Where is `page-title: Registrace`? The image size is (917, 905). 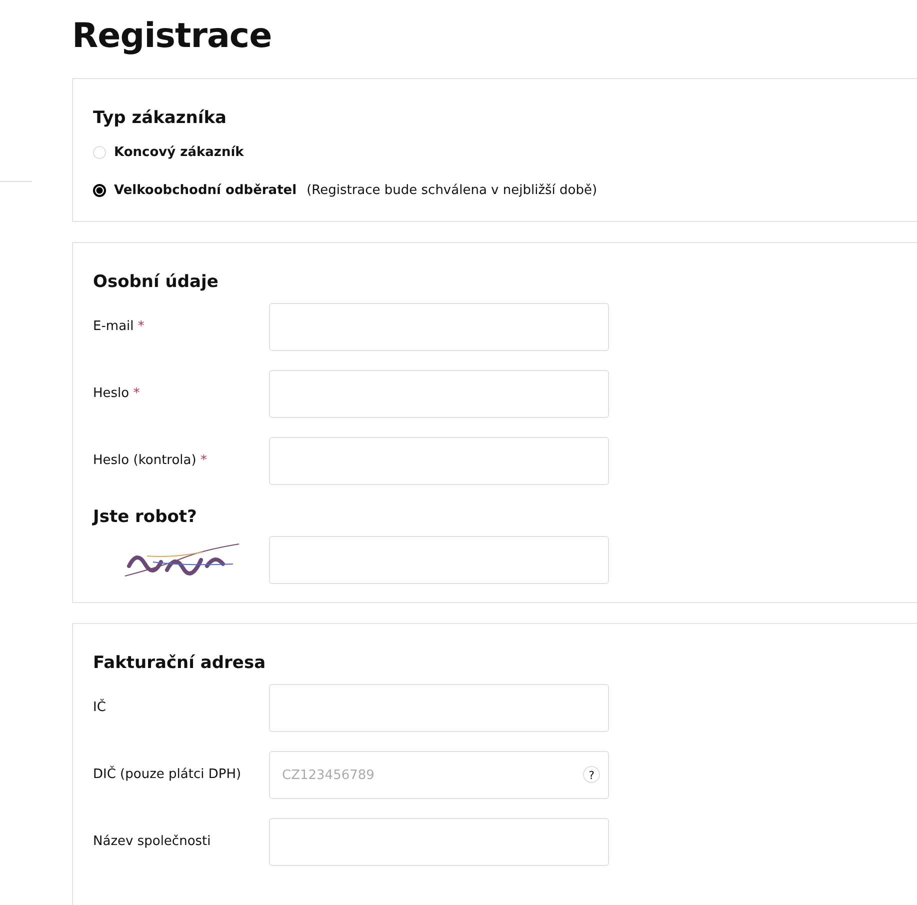 page-title: Registrace is located at coordinates (172, 36).